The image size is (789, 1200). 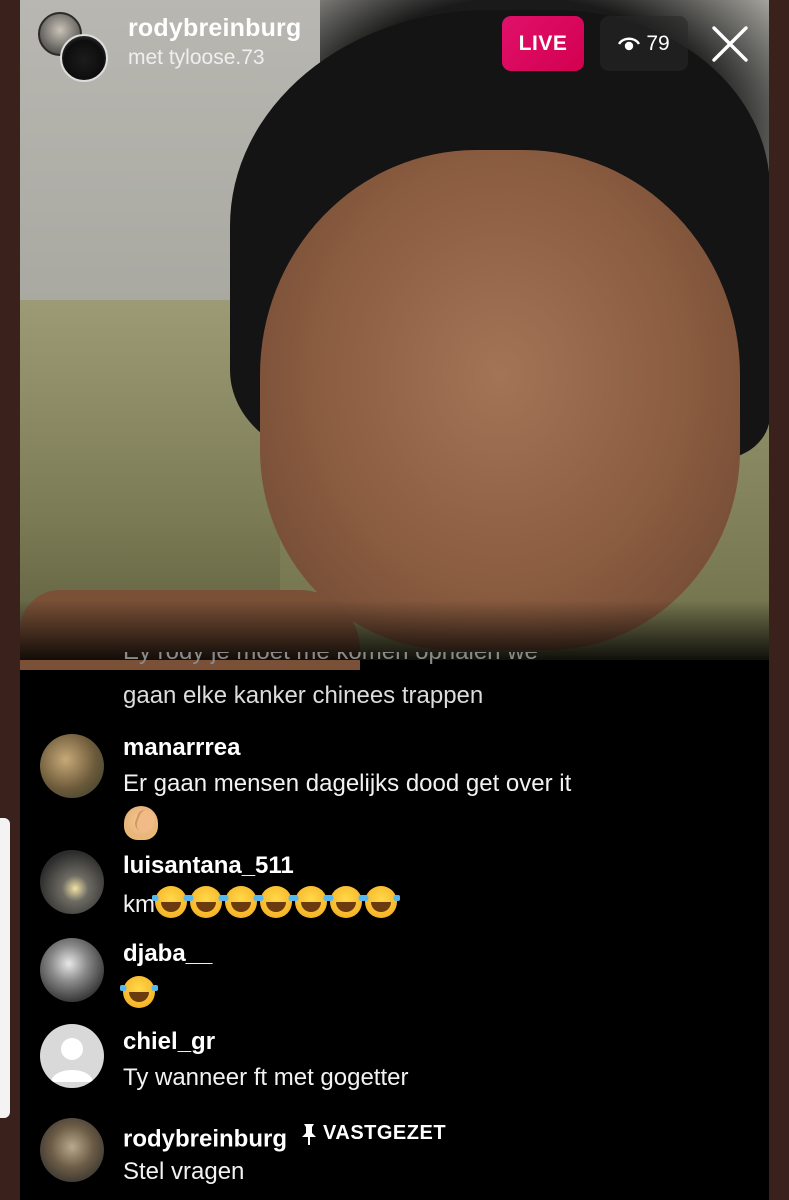 What do you see at coordinates (5, 968) in the screenshot?
I see `side-scroll-tab` at bounding box center [5, 968].